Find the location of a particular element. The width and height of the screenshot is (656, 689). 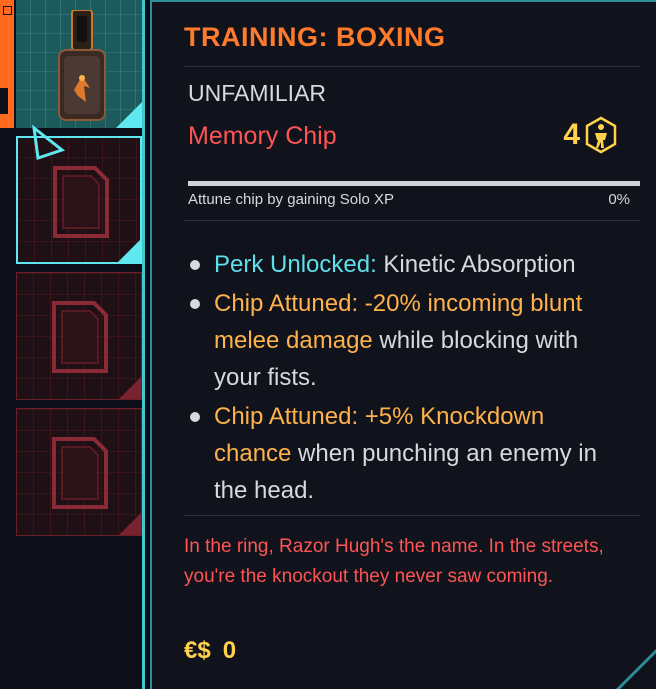

selection-triangle-icon is located at coordinates (49, 142).